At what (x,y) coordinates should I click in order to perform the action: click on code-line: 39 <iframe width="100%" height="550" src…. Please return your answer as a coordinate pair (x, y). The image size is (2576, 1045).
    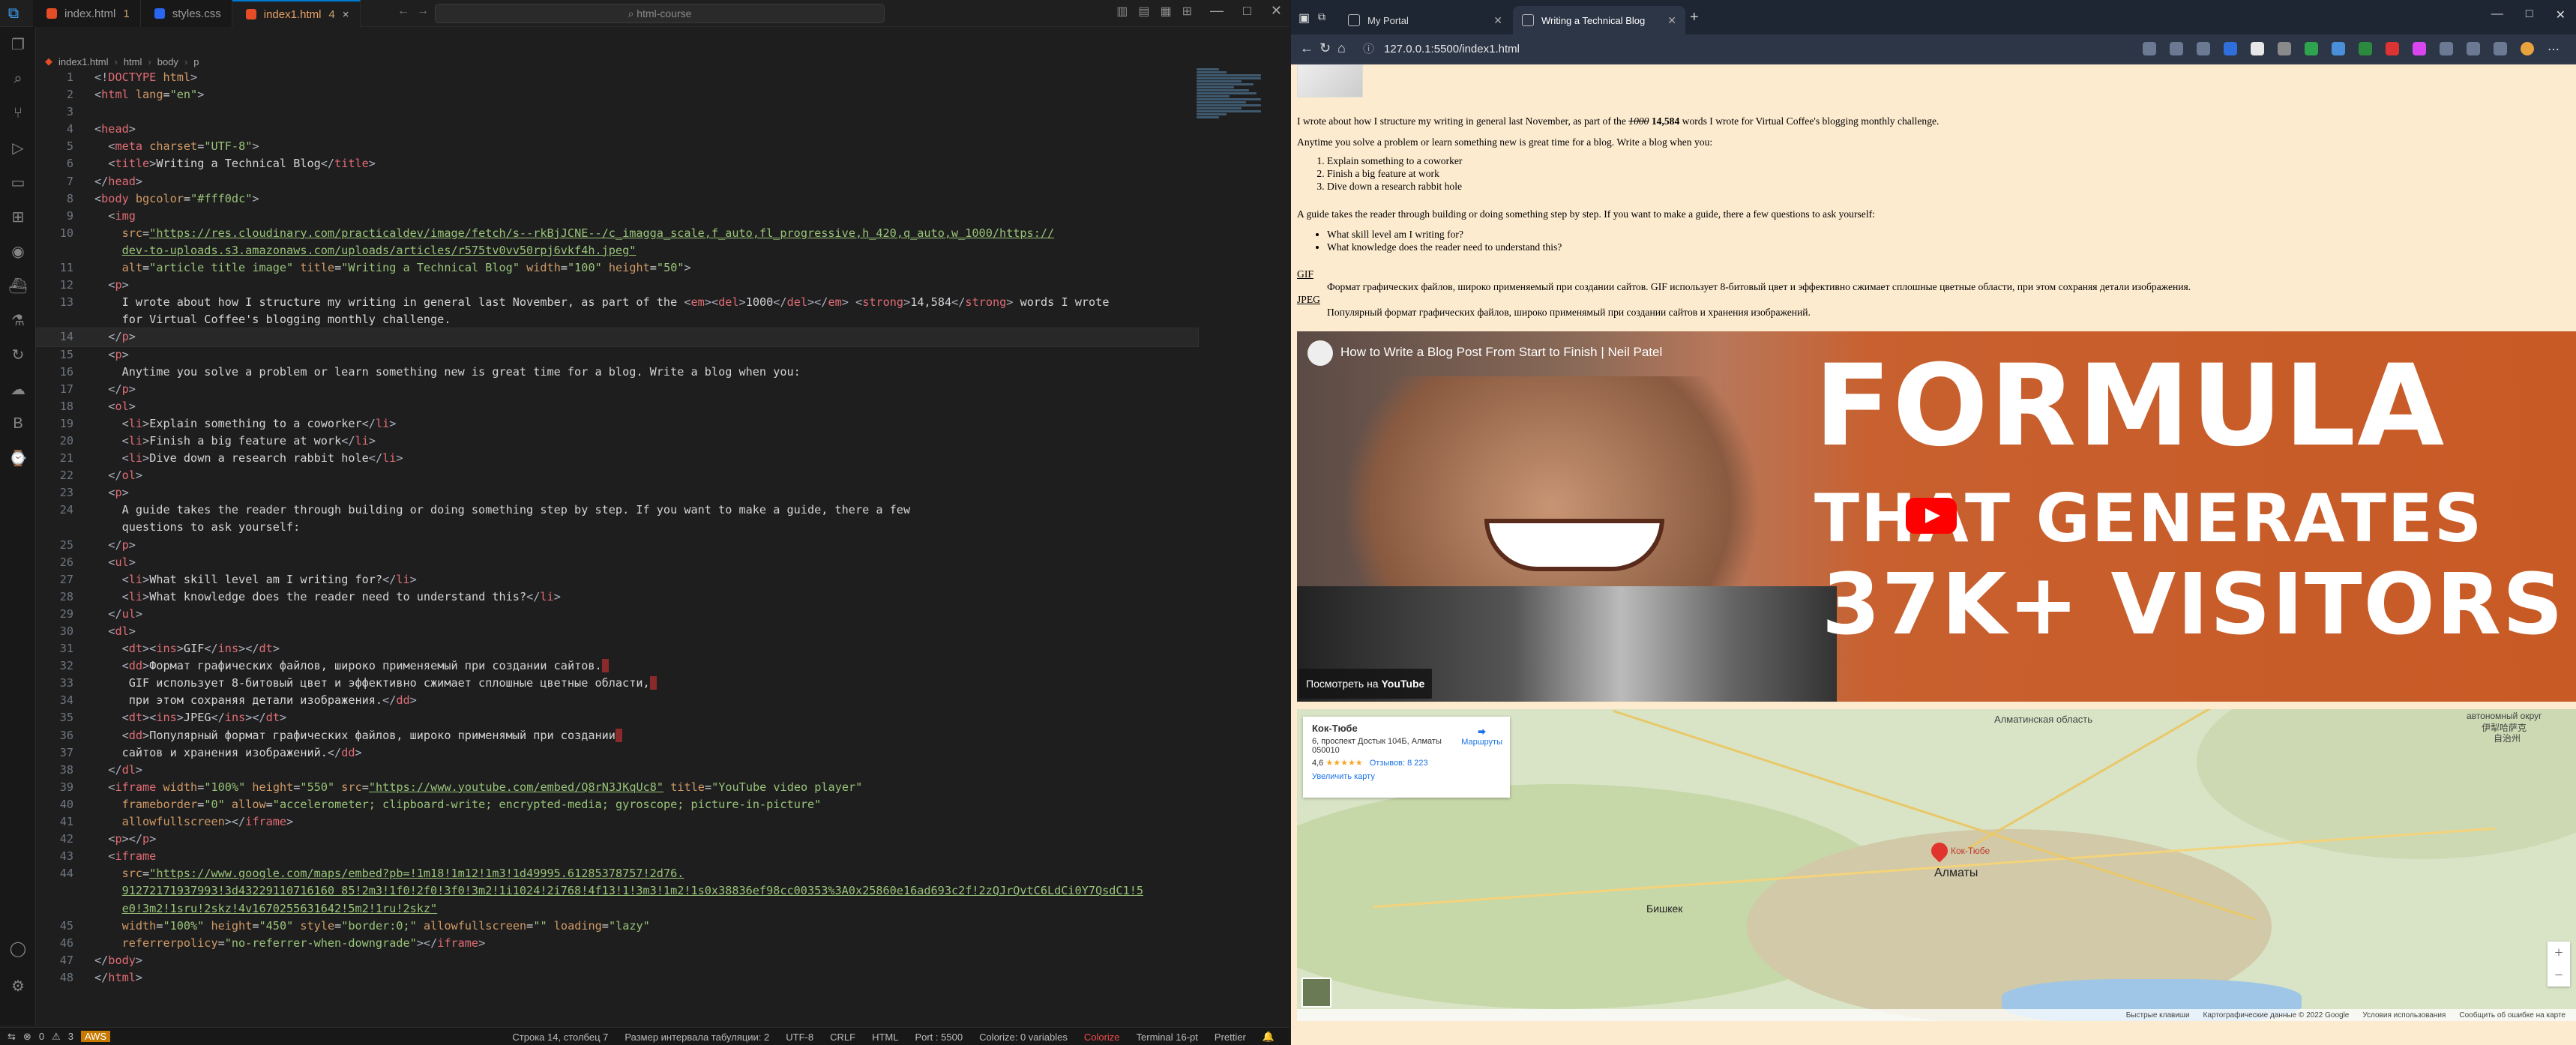
    Looking at the image, I should click on (617, 787).